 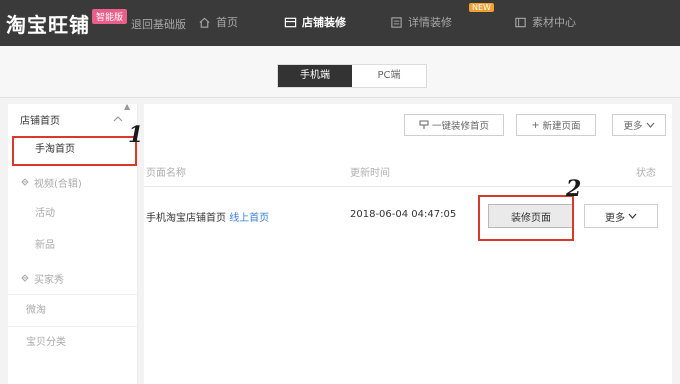 What do you see at coordinates (481, 7) in the screenshot?
I see `new-badge: NEW` at bounding box center [481, 7].